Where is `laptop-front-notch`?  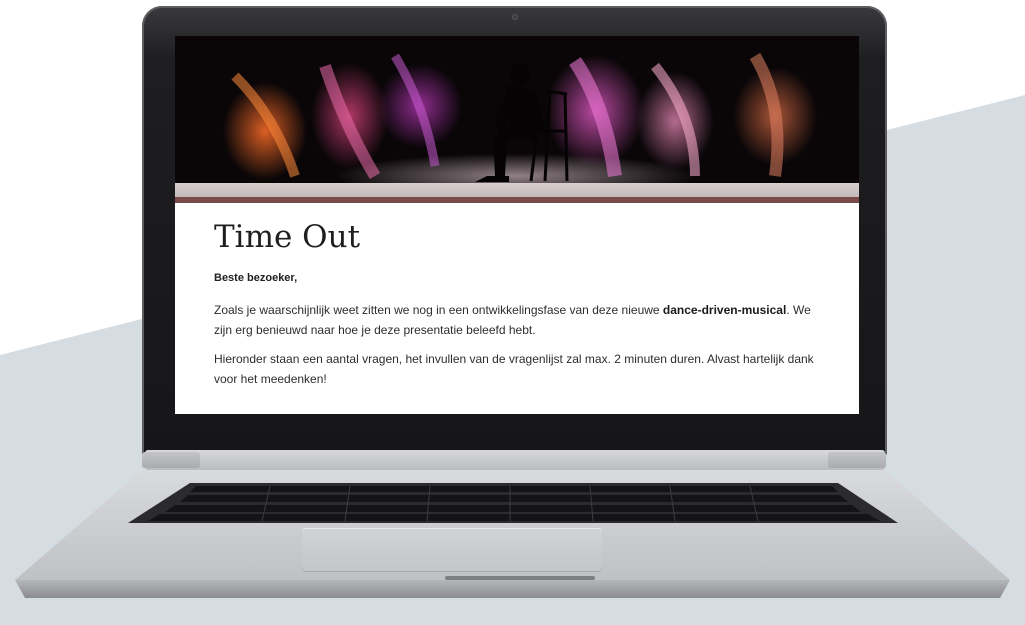
laptop-front-notch is located at coordinates (520, 578).